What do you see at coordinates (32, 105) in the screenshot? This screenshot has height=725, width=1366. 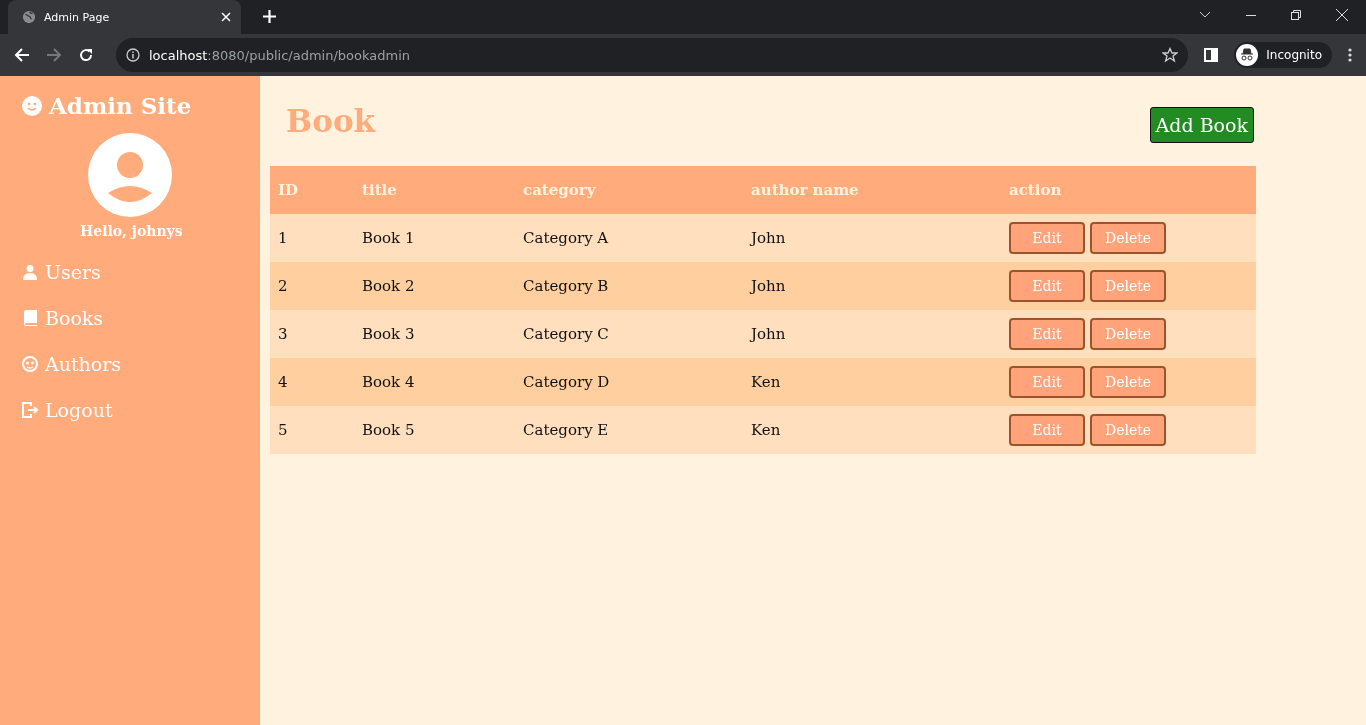 I see `smiley-icon` at bounding box center [32, 105].